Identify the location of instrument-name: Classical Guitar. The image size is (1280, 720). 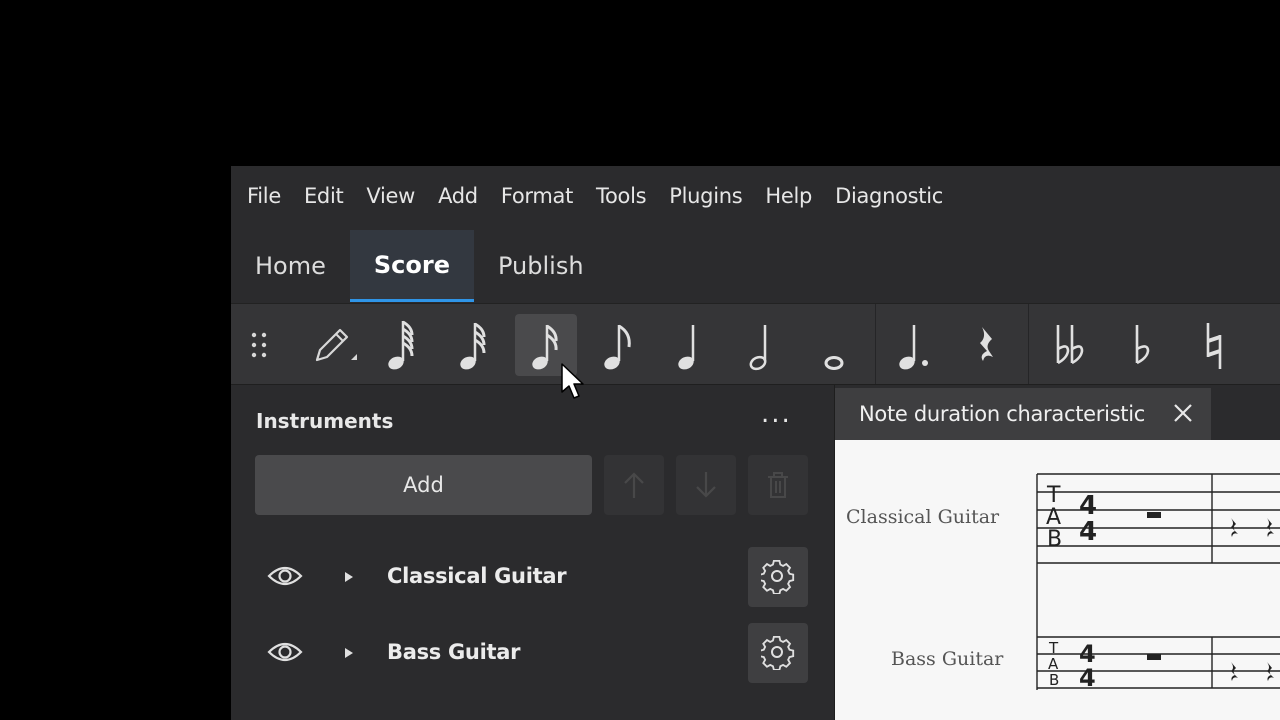
(477, 576).